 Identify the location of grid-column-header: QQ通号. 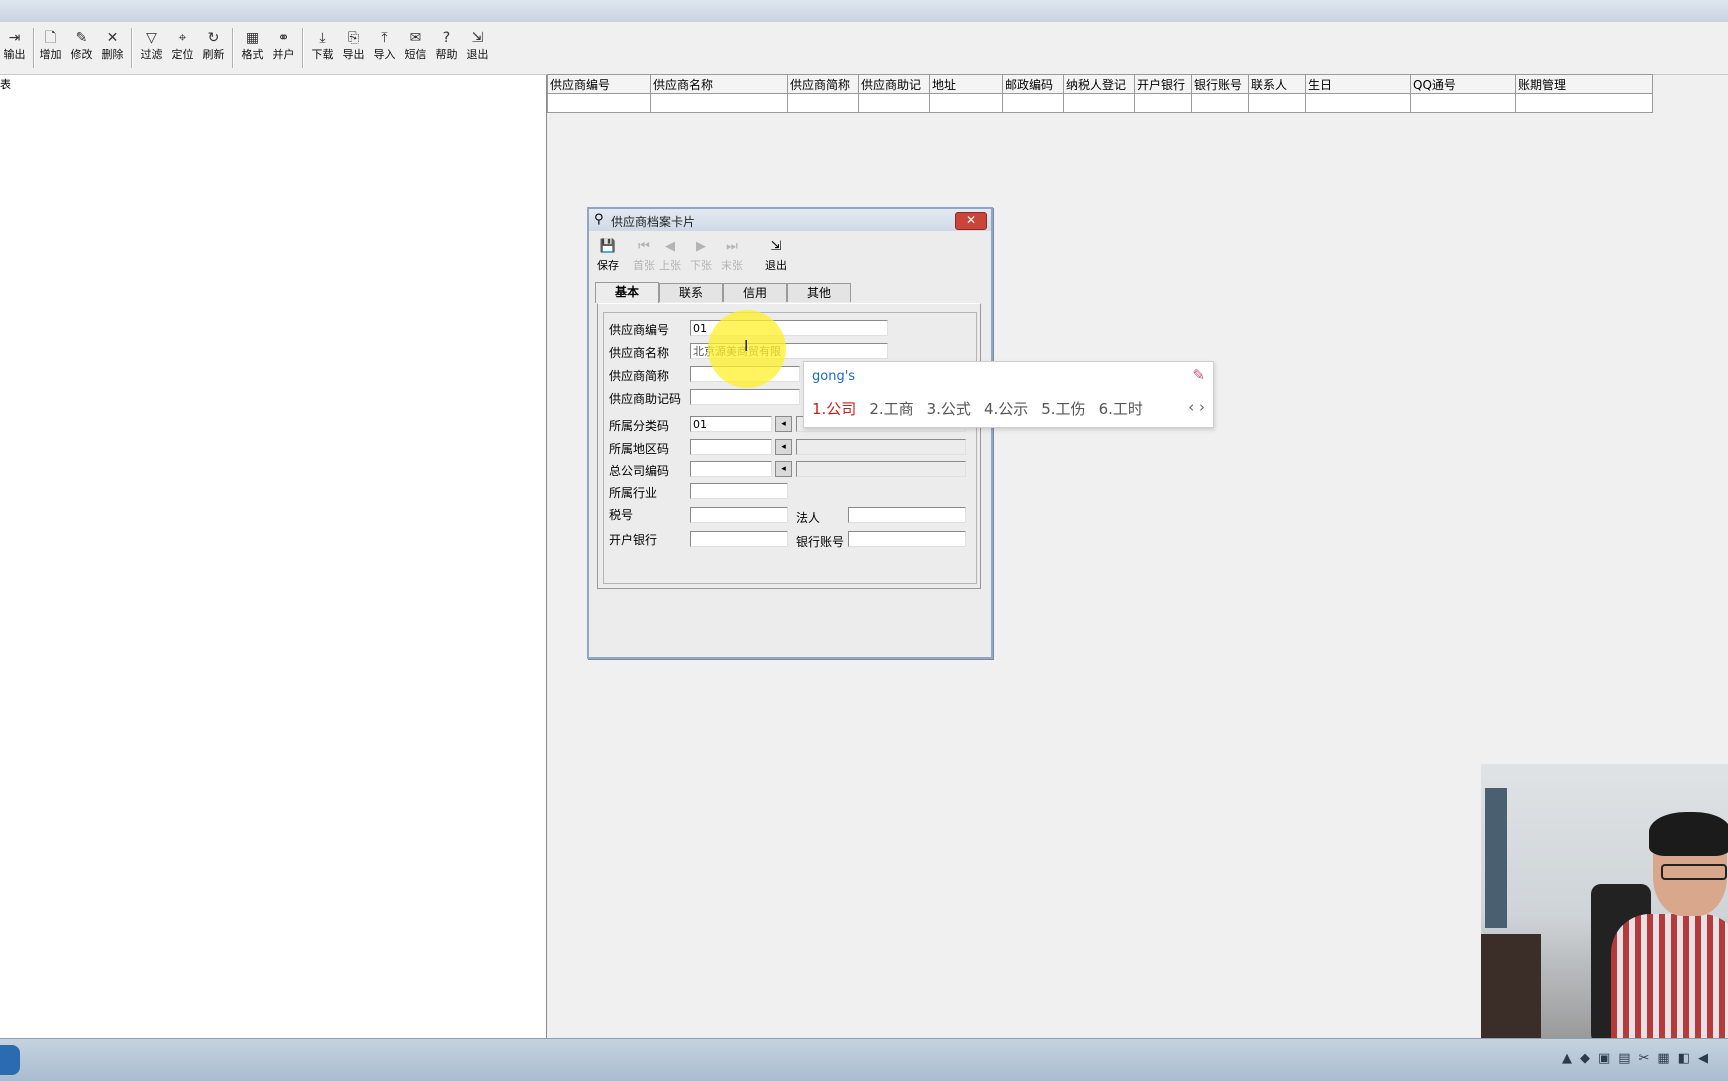
(1463, 84).